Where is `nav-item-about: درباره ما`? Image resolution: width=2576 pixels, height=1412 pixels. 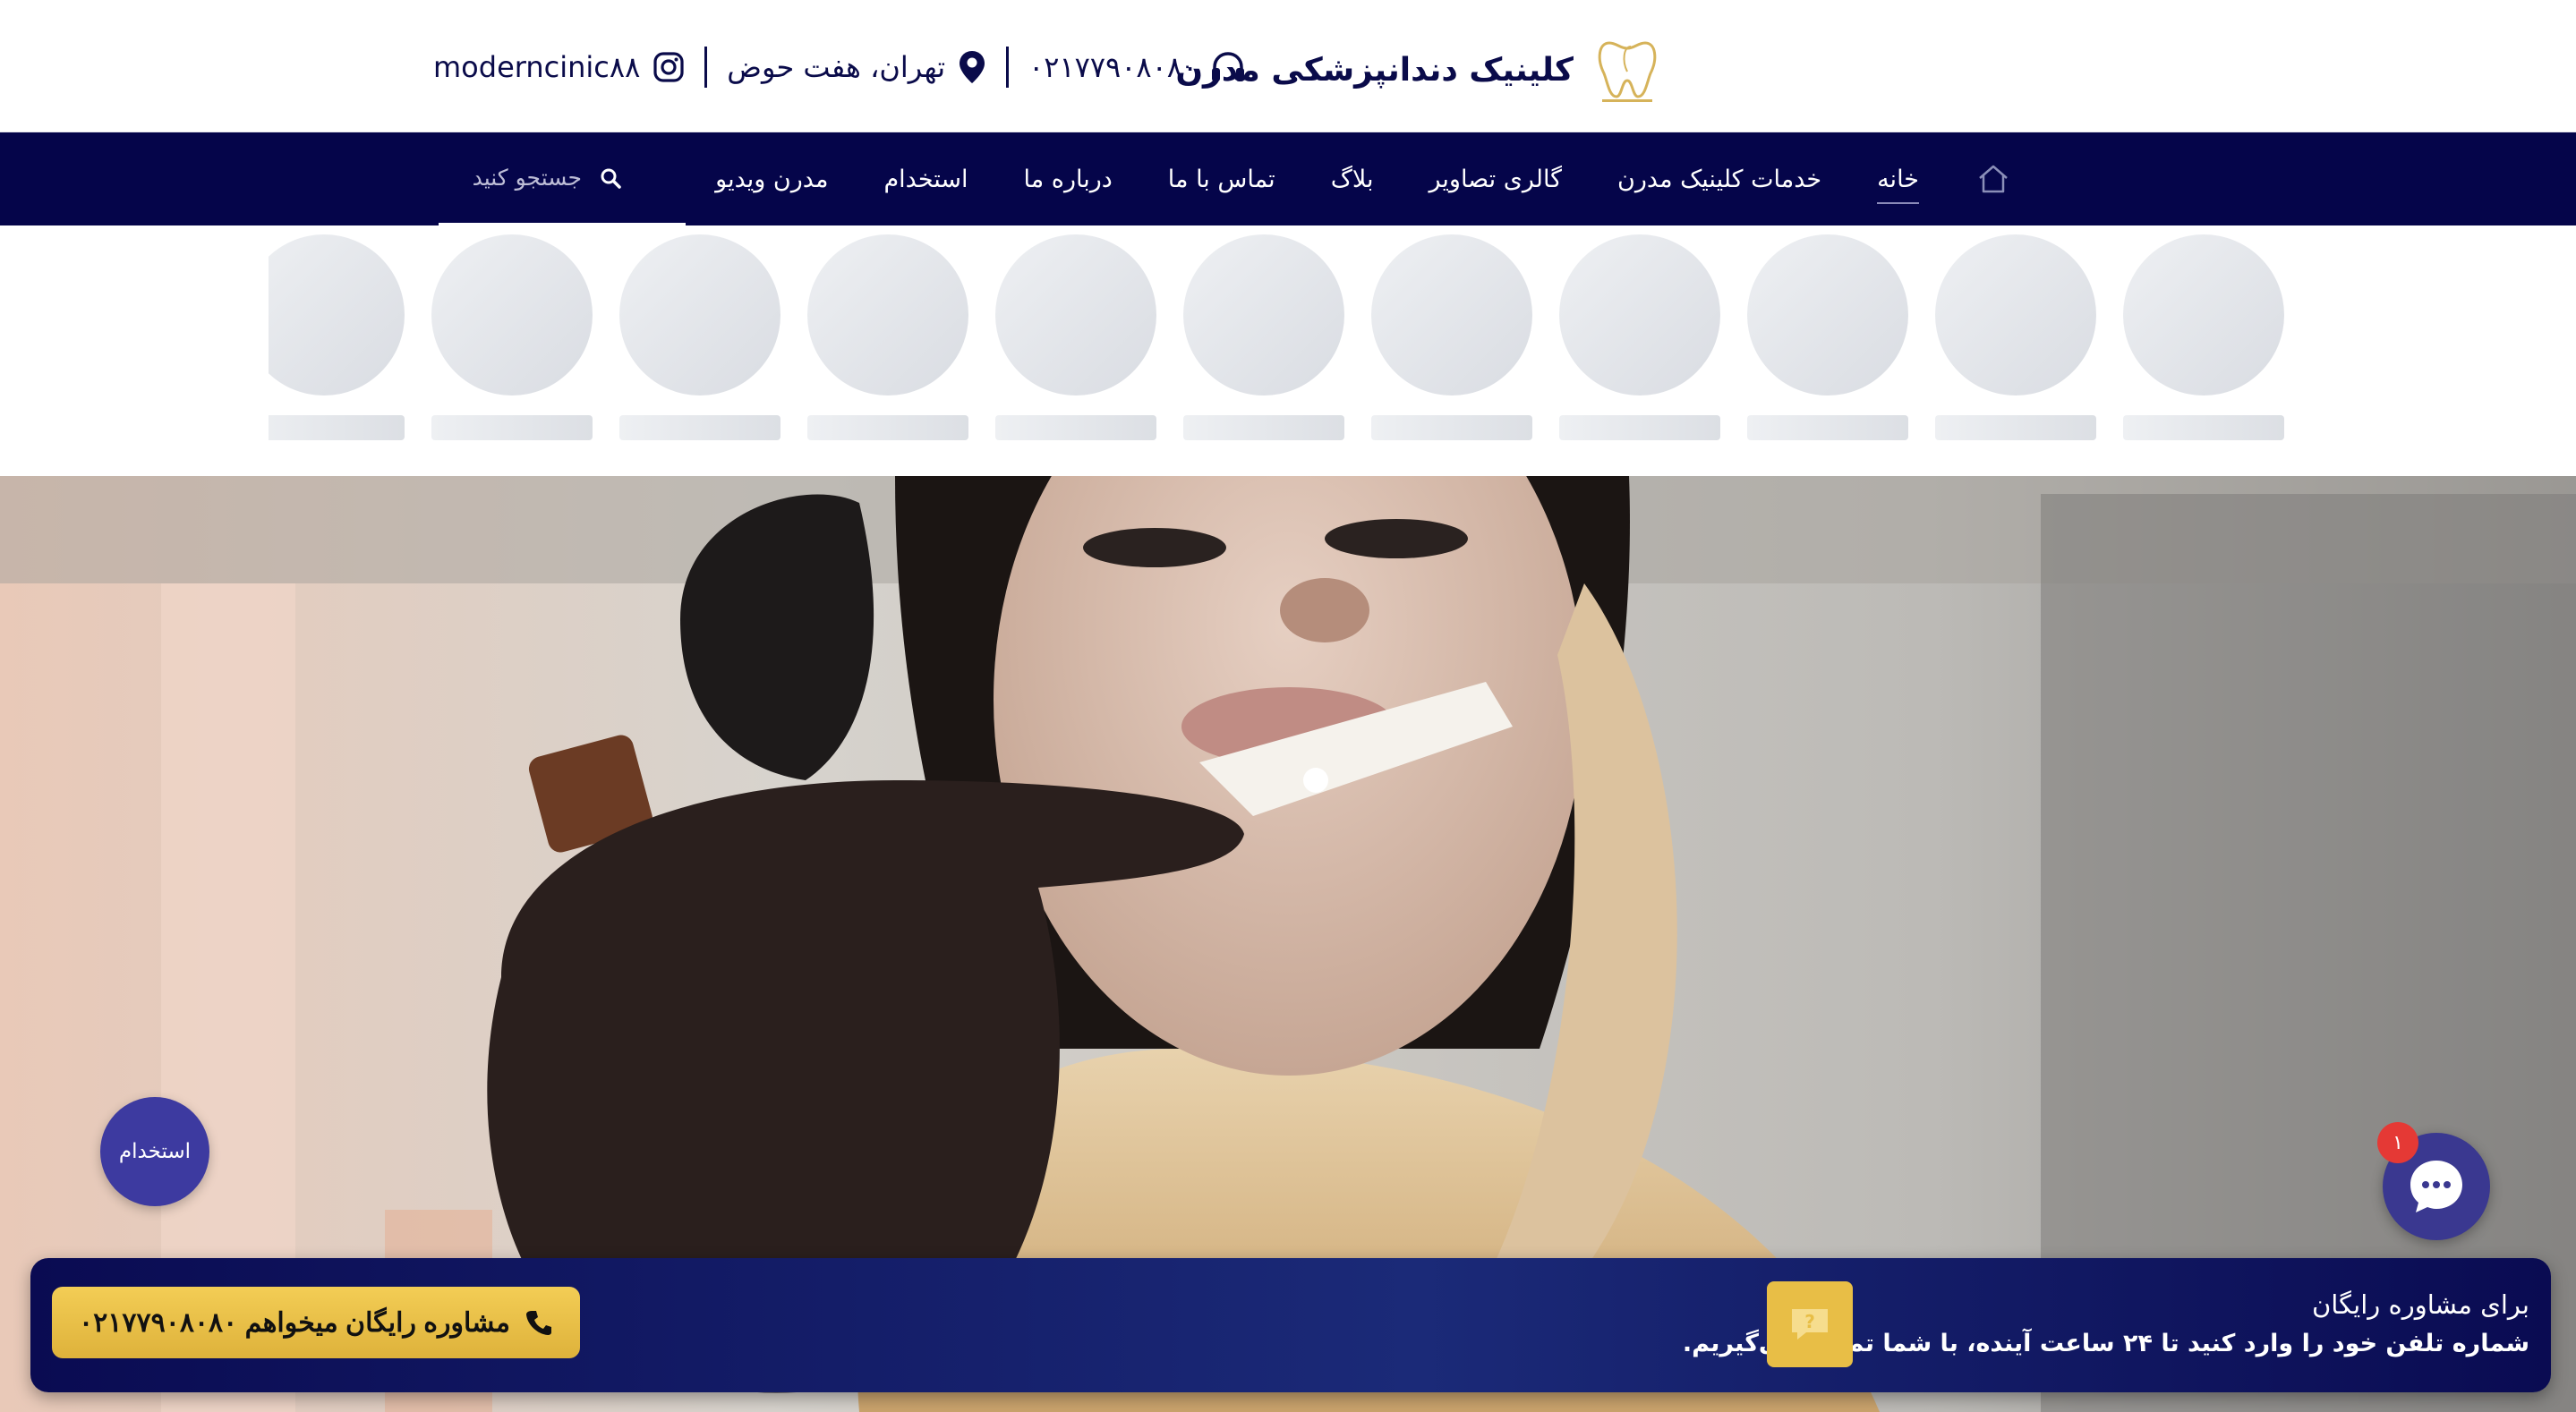
nav-item-about: درباره ما is located at coordinates (1068, 179).